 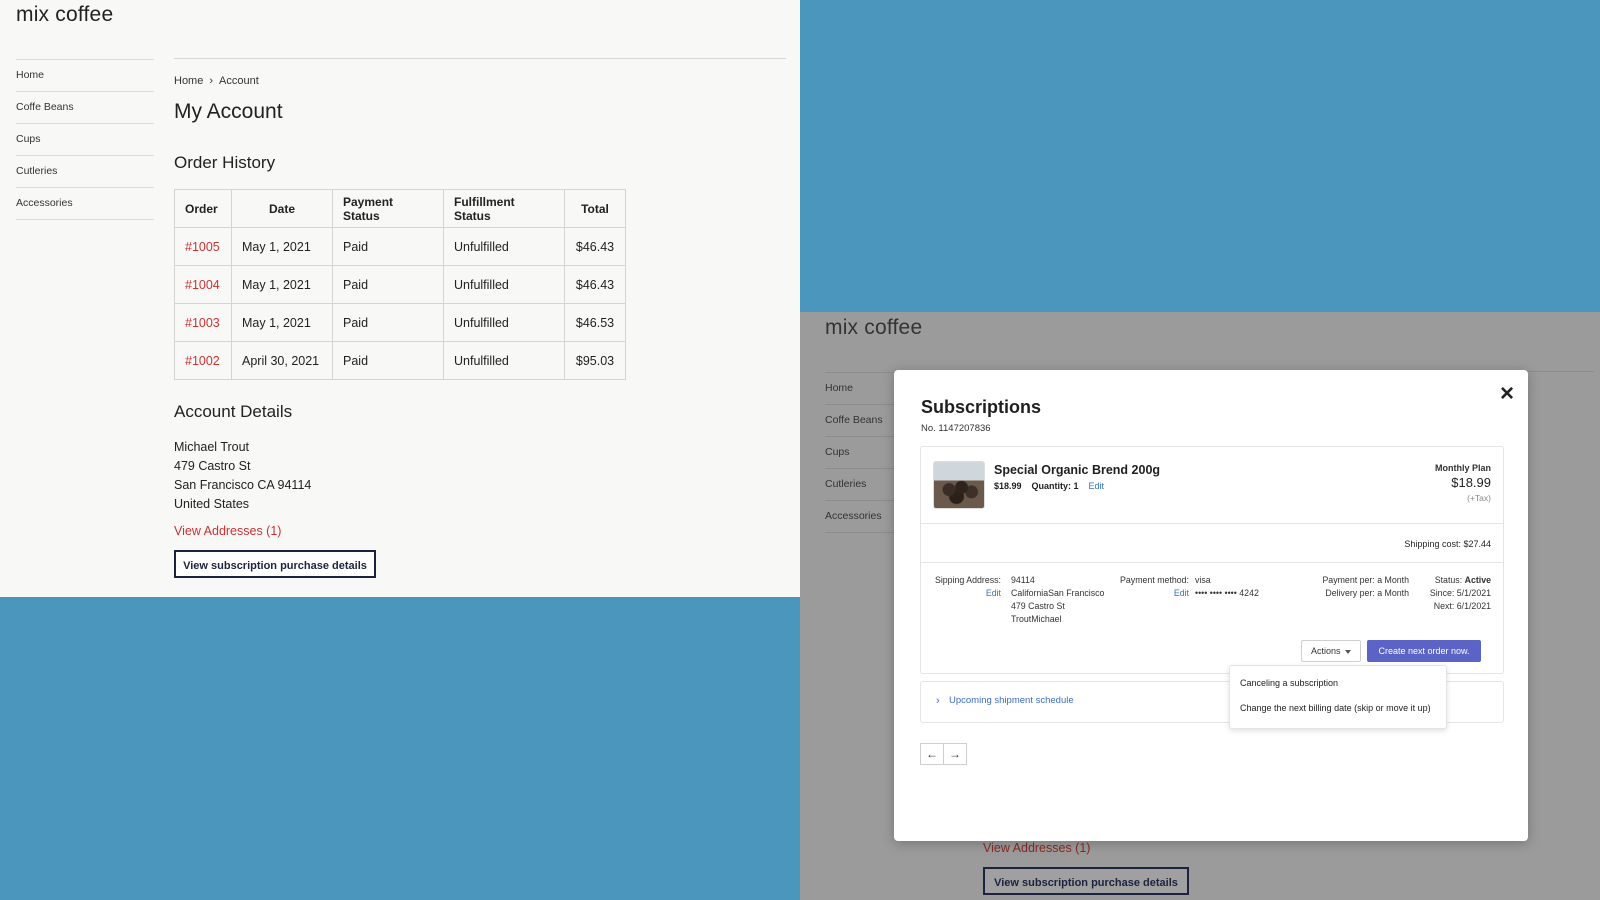 I want to click on order-link: #1002, so click(x=202, y=361).